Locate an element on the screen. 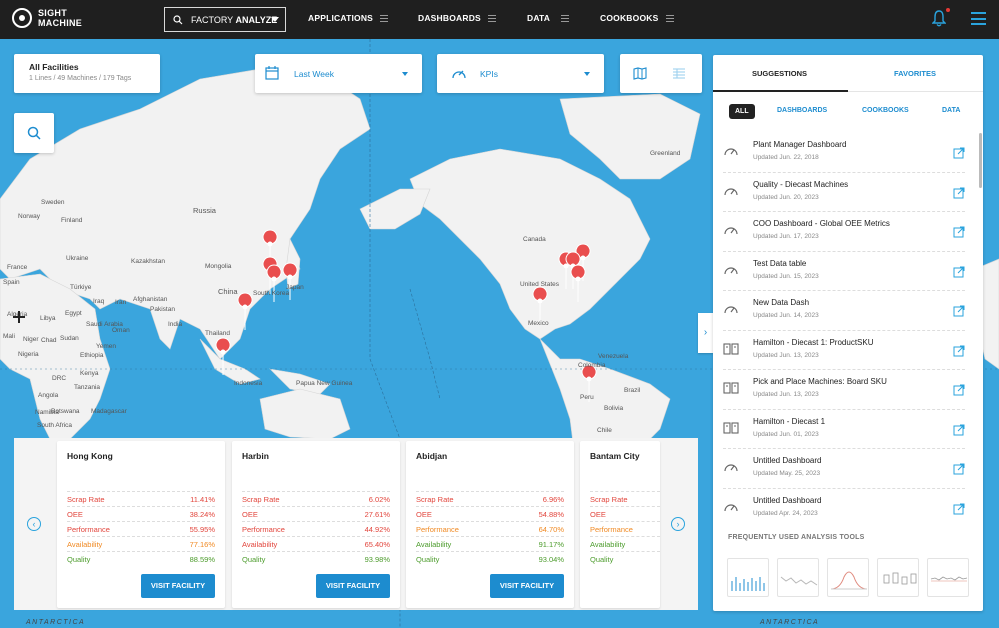 This screenshot has width=999, height=628. book-icon is located at coordinates (731, 351).